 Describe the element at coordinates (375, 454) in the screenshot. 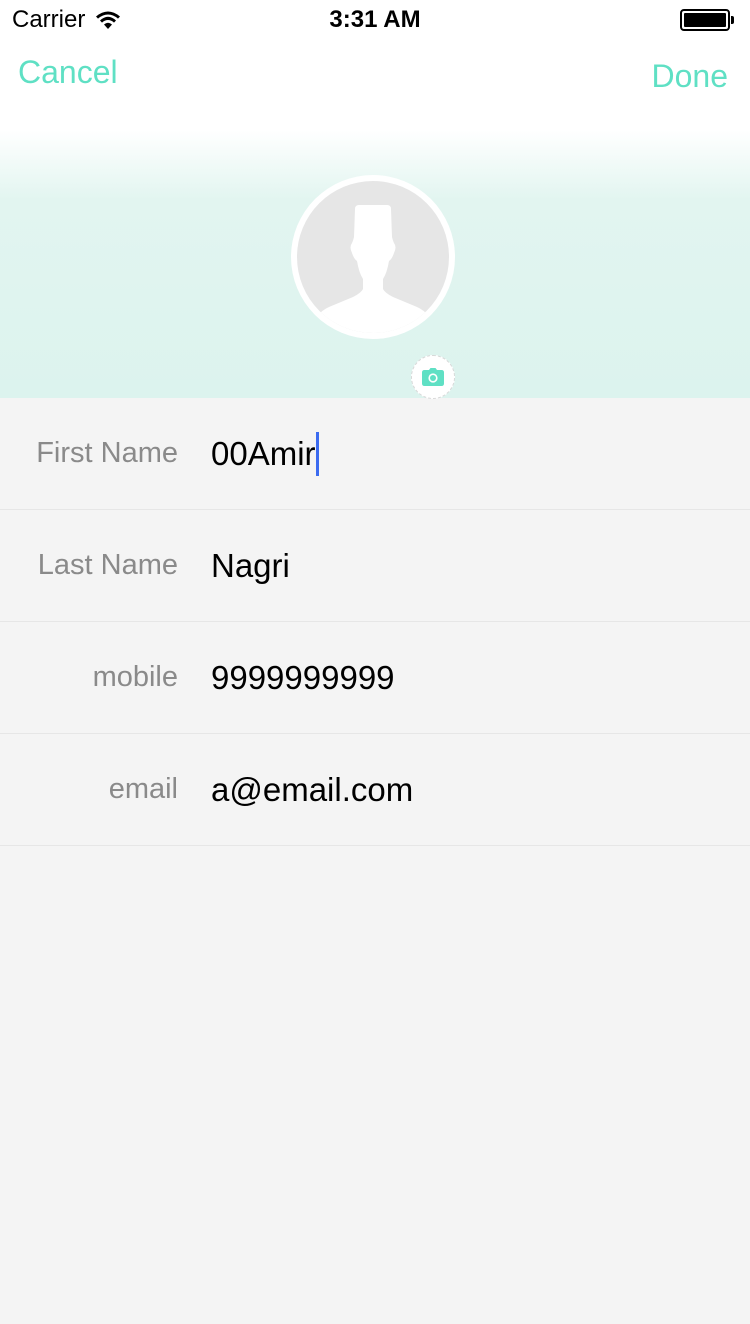

I see `field-row-first-name: First Name 00Amir` at that location.